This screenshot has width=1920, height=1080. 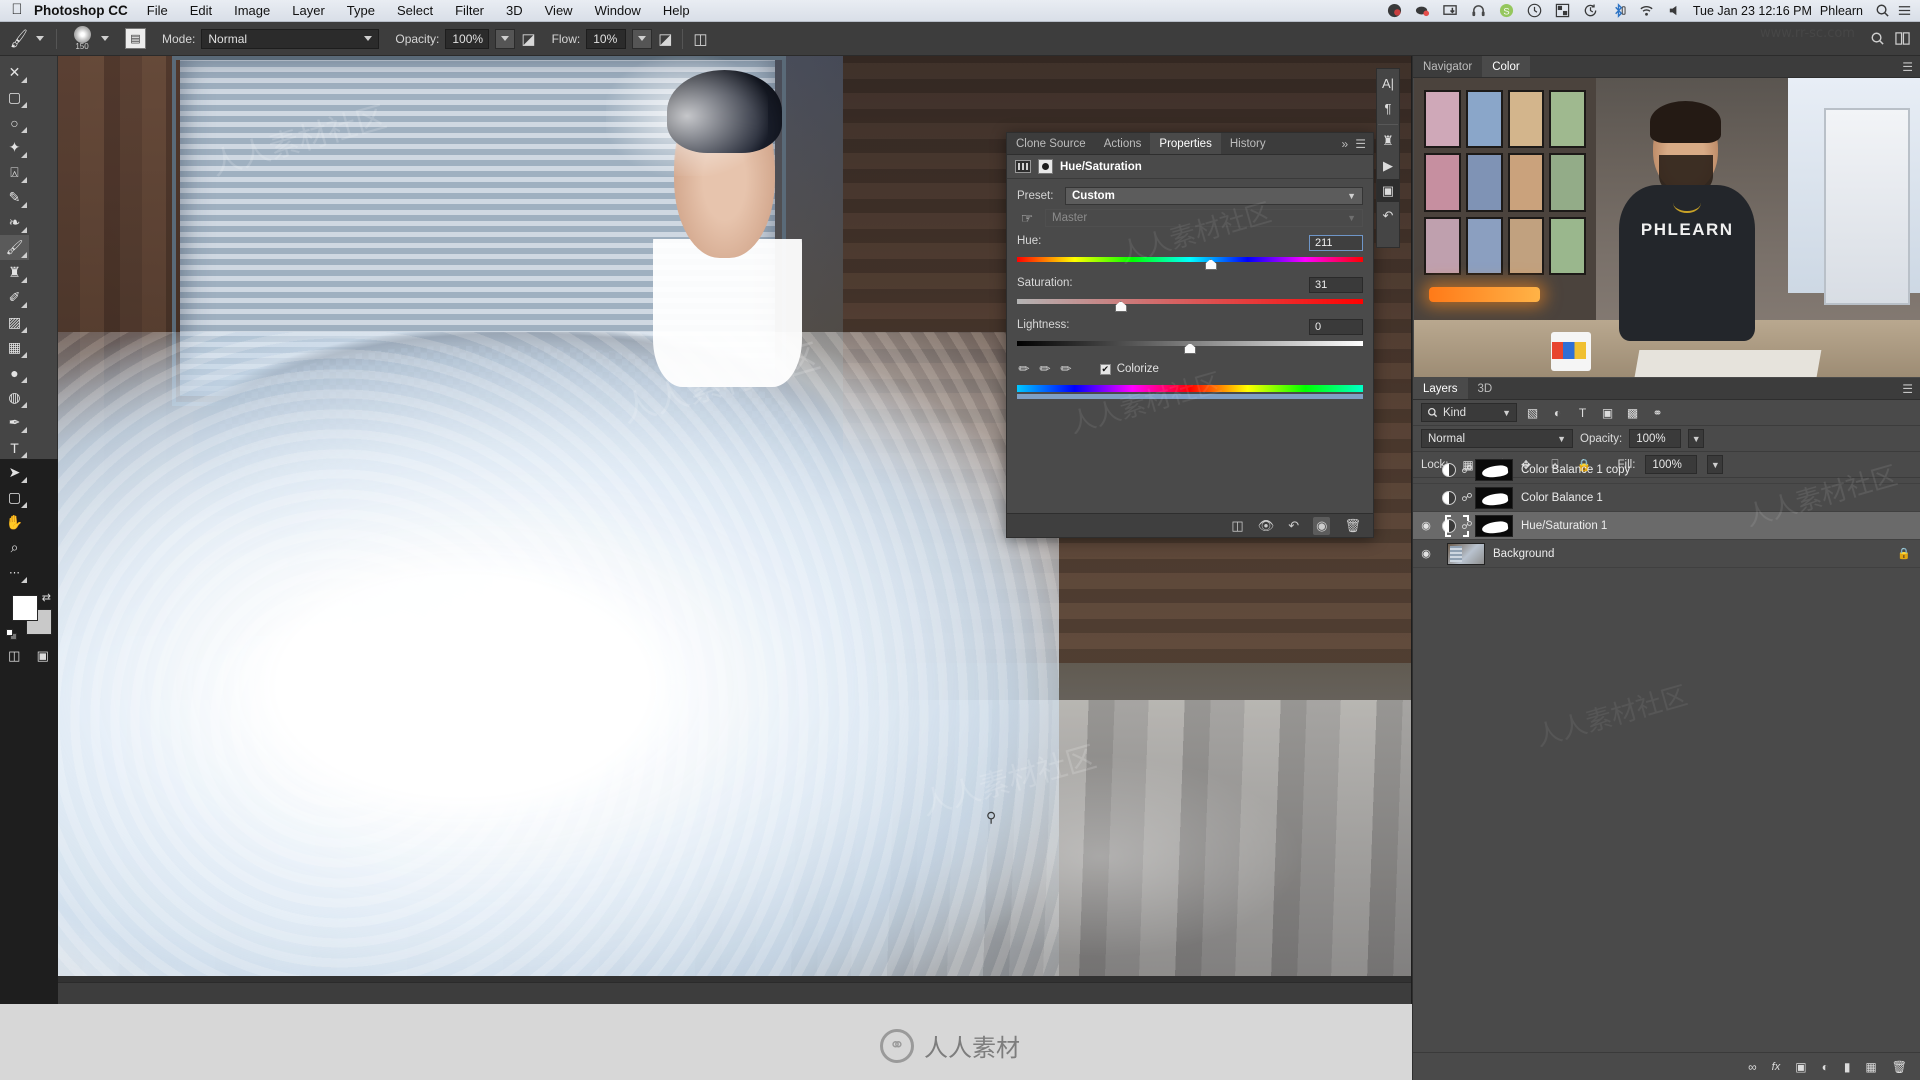 What do you see at coordinates (14, 572) in the screenshot?
I see `edit-toolbar-tool: ⋯` at bounding box center [14, 572].